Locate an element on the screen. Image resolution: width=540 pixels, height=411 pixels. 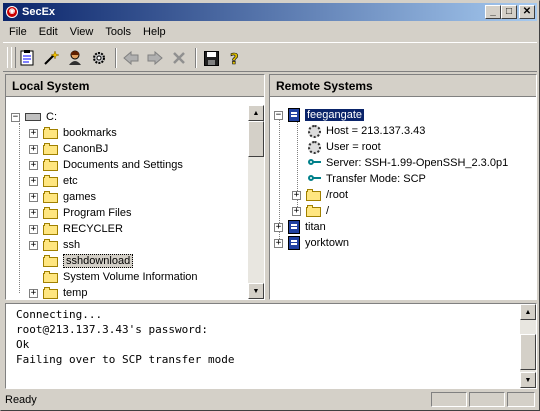
remote-folder-slash: + / is located at coordinates (310, 211).